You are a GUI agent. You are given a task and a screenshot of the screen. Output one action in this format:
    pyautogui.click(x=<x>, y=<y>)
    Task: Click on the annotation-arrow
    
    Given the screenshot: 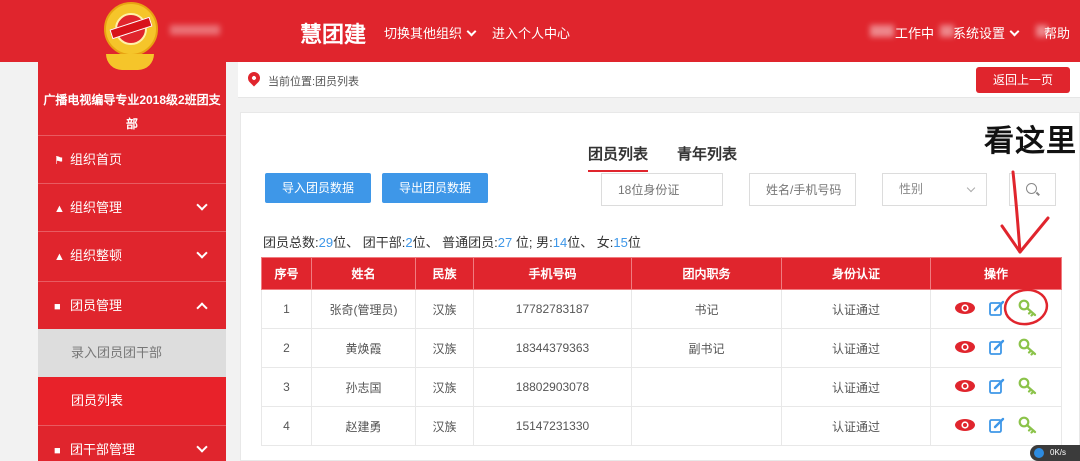 What is the action you would take?
    pyautogui.click(x=1016, y=212)
    